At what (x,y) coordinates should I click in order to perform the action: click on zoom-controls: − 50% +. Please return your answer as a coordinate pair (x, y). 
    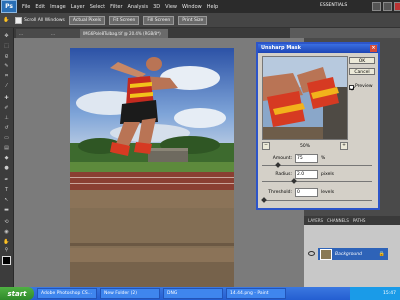
    Looking at the image, I should click on (305, 146).